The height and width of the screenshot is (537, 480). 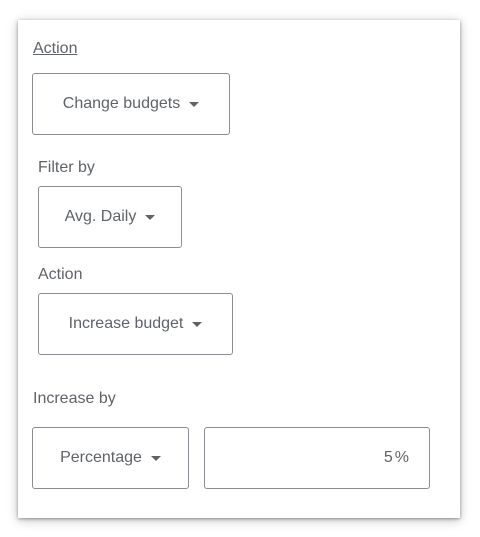 I want to click on filter-by-dropdown-value: Avg. Daily, so click(x=100, y=216).